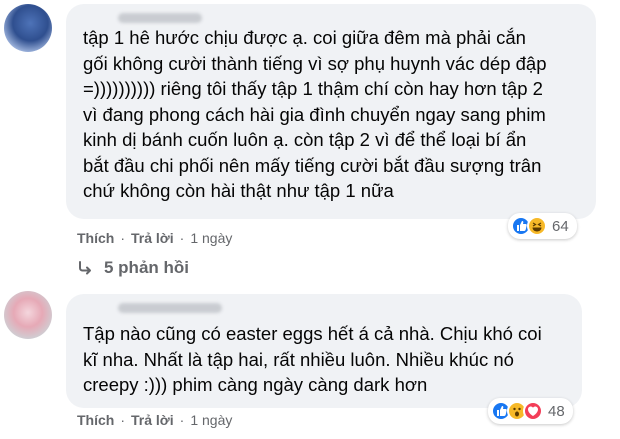 The height and width of the screenshot is (439, 620). What do you see at coordinates (146, 268) in the screenshot?
I see `replies-count-label: 5 phản hồi` at bounding box center [146, 268].